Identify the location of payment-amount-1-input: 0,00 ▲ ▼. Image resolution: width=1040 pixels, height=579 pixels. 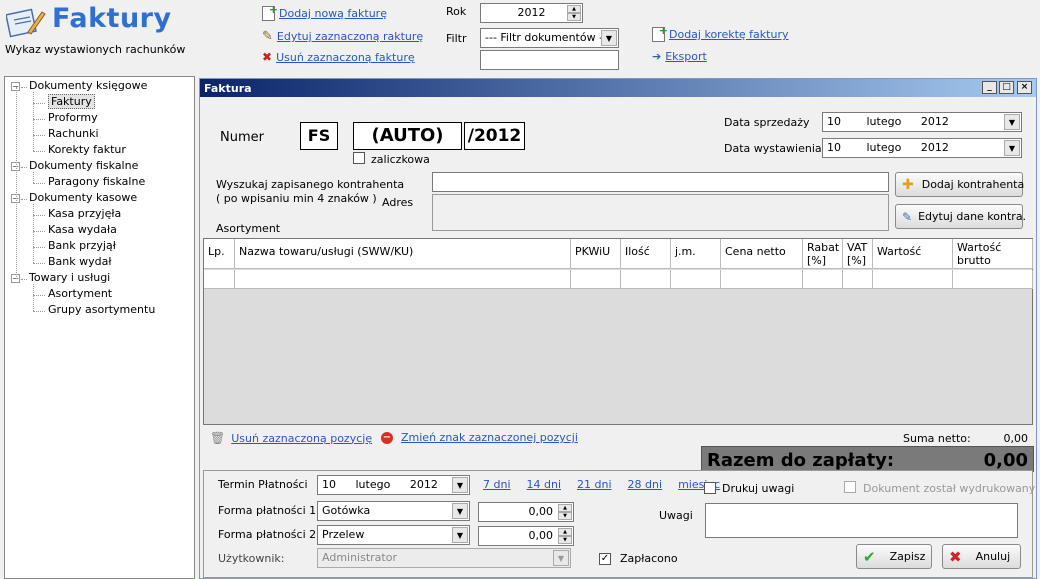
(526, 512).